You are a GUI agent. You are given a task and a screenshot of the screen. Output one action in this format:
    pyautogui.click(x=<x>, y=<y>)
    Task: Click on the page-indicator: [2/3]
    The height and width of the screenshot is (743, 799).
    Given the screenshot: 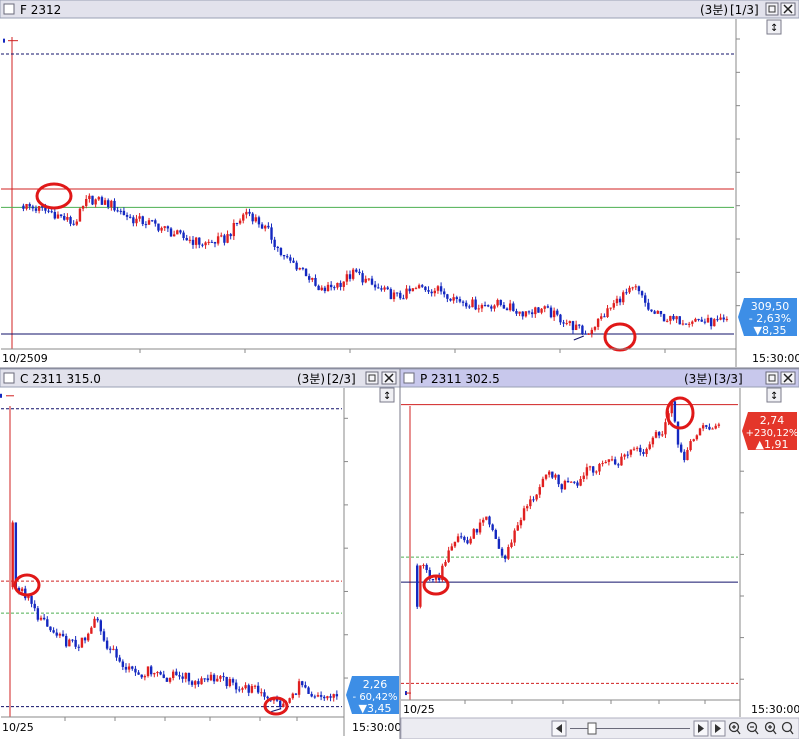 What is the action you would take?
    pyautogui.click(x=341, y=379)
    